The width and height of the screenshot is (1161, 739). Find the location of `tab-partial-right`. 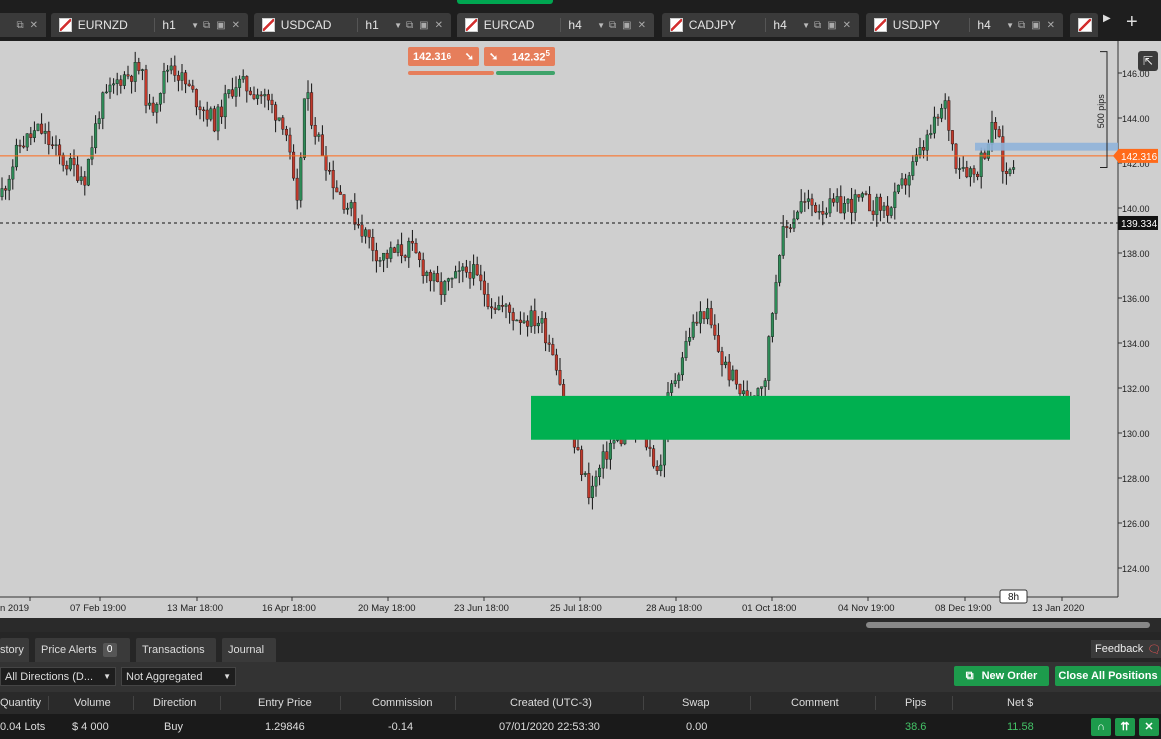

tab-partial-right is located at coordinates (1084, 25).